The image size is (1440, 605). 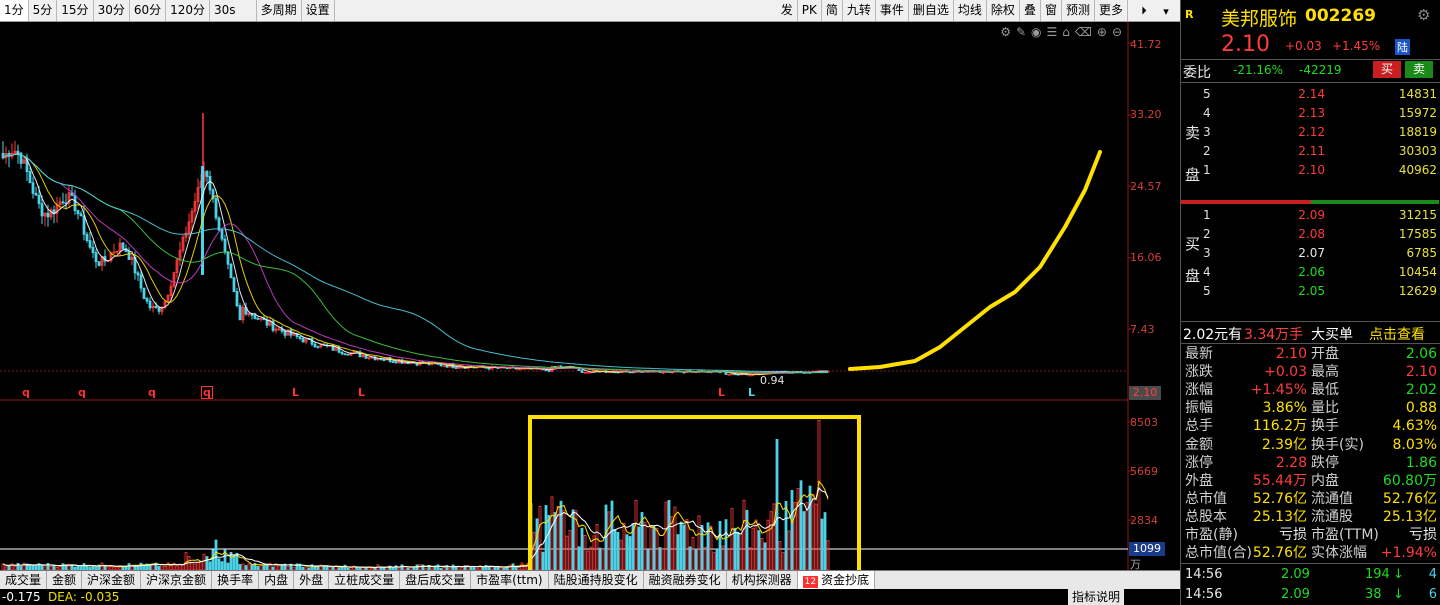 I want to click on indicator-badge: 12, so click(x=810, y=582).